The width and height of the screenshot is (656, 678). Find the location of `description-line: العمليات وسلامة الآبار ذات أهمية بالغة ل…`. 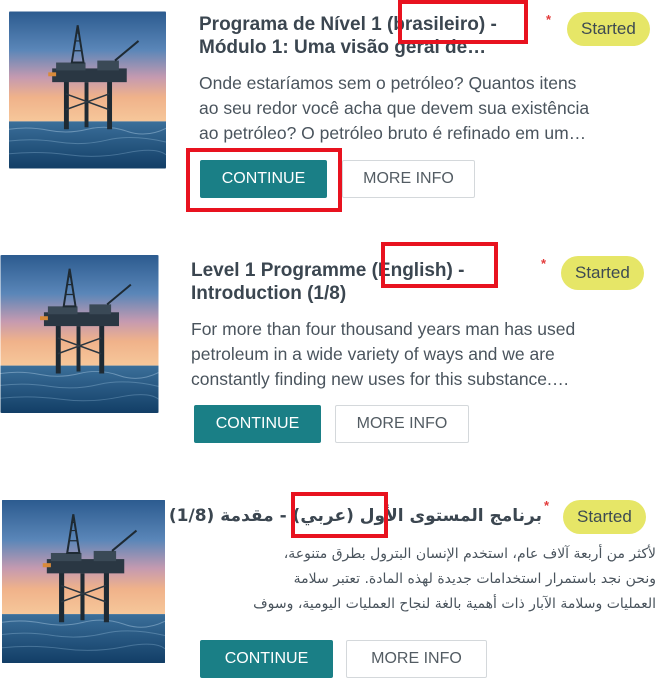

description-line: العمليات وسلامة الآبار ذات أهمية بالغة ل… is located at coordinates (454, 604).